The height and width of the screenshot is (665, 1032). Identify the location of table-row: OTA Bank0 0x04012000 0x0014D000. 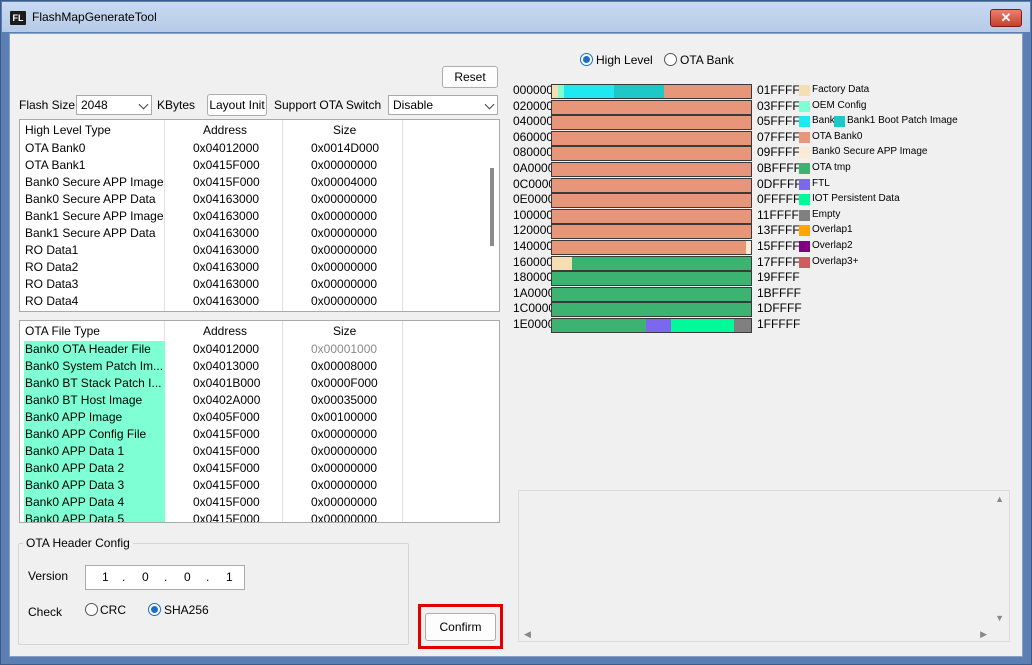
(255, 148).